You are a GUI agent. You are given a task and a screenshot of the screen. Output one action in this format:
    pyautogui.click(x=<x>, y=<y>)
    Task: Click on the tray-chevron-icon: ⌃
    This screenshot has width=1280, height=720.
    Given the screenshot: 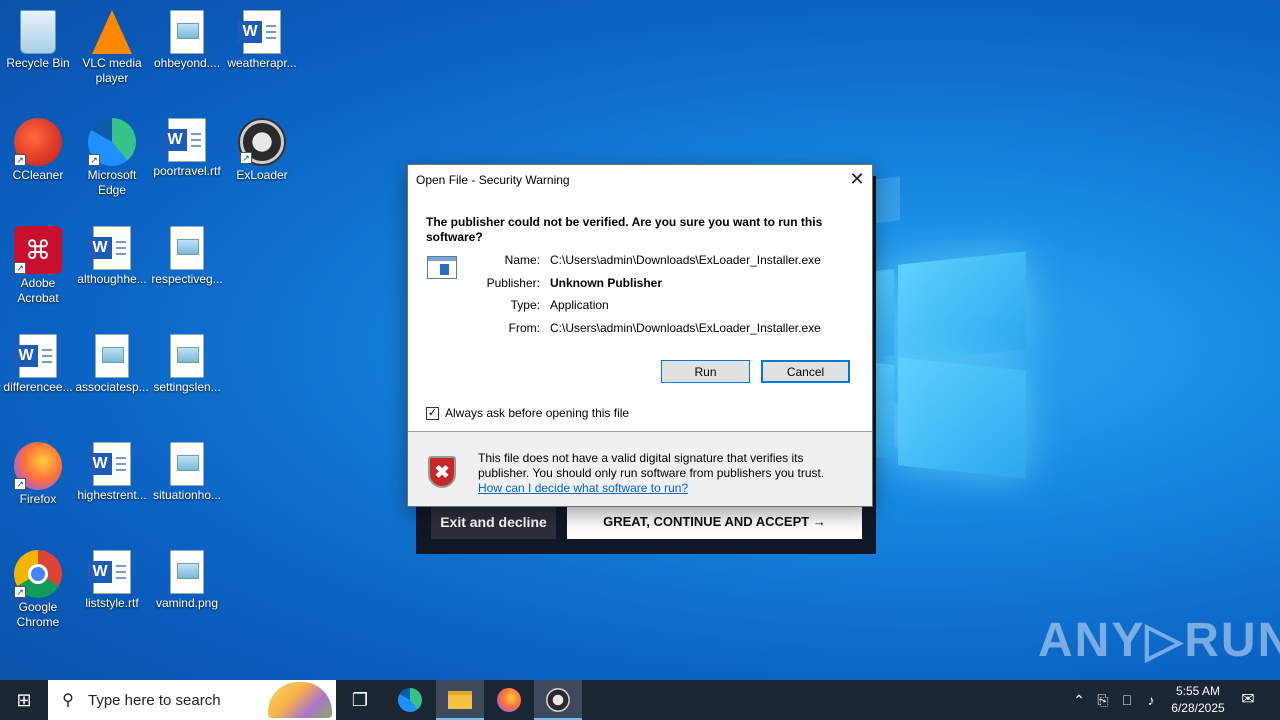 What is the action you would take?
    pyautogui.click(x=1079, y=700)
    